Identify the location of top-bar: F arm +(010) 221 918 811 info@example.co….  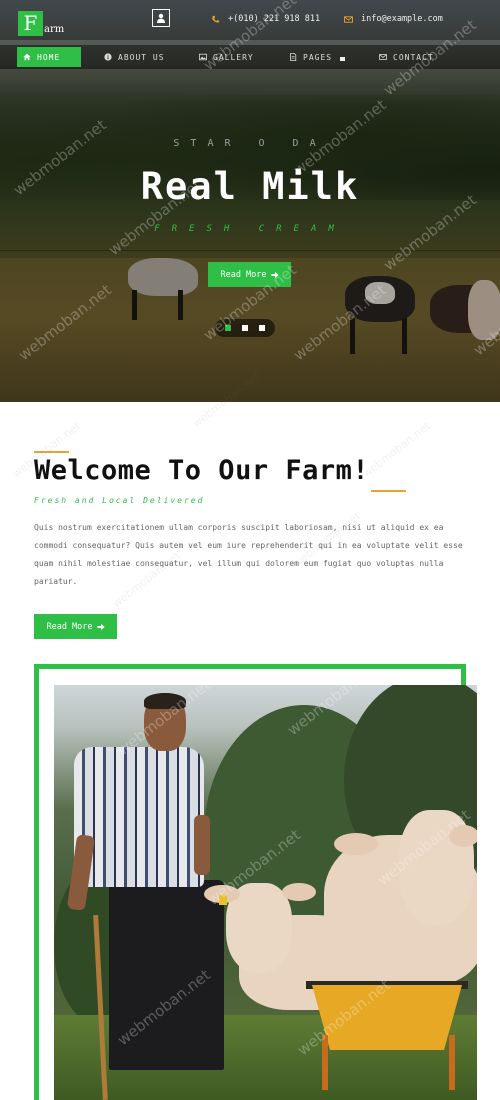
(250, 20).